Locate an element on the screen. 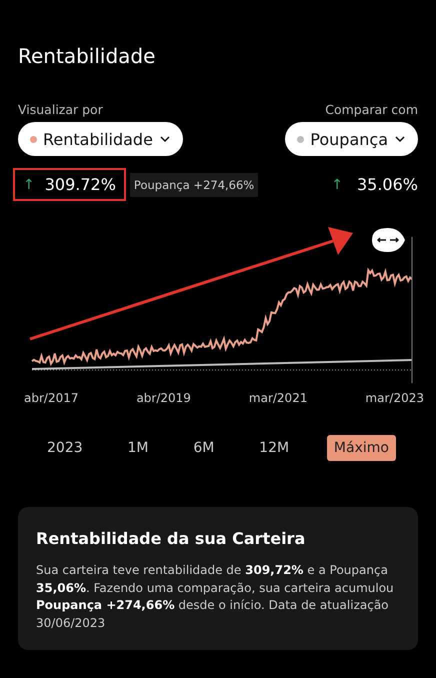 The height and width of the screenshot is (678, 436). period-tab: 6M is located at coordinates (204, 448).